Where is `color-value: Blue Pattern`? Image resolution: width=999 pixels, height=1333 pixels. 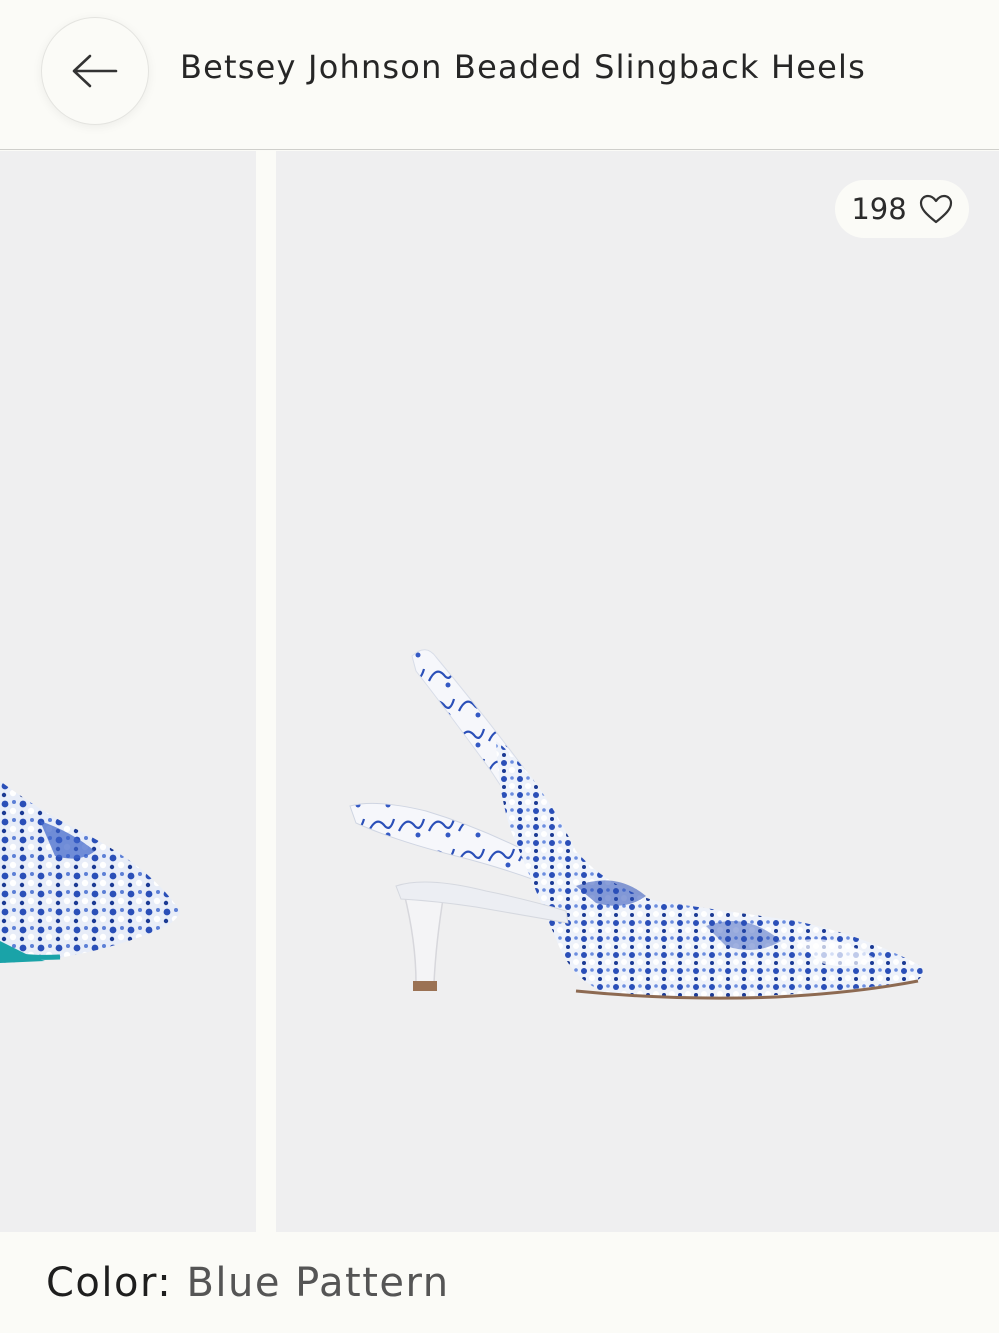 color-value: Blue Pattern is located at coordinates (318, 1283).